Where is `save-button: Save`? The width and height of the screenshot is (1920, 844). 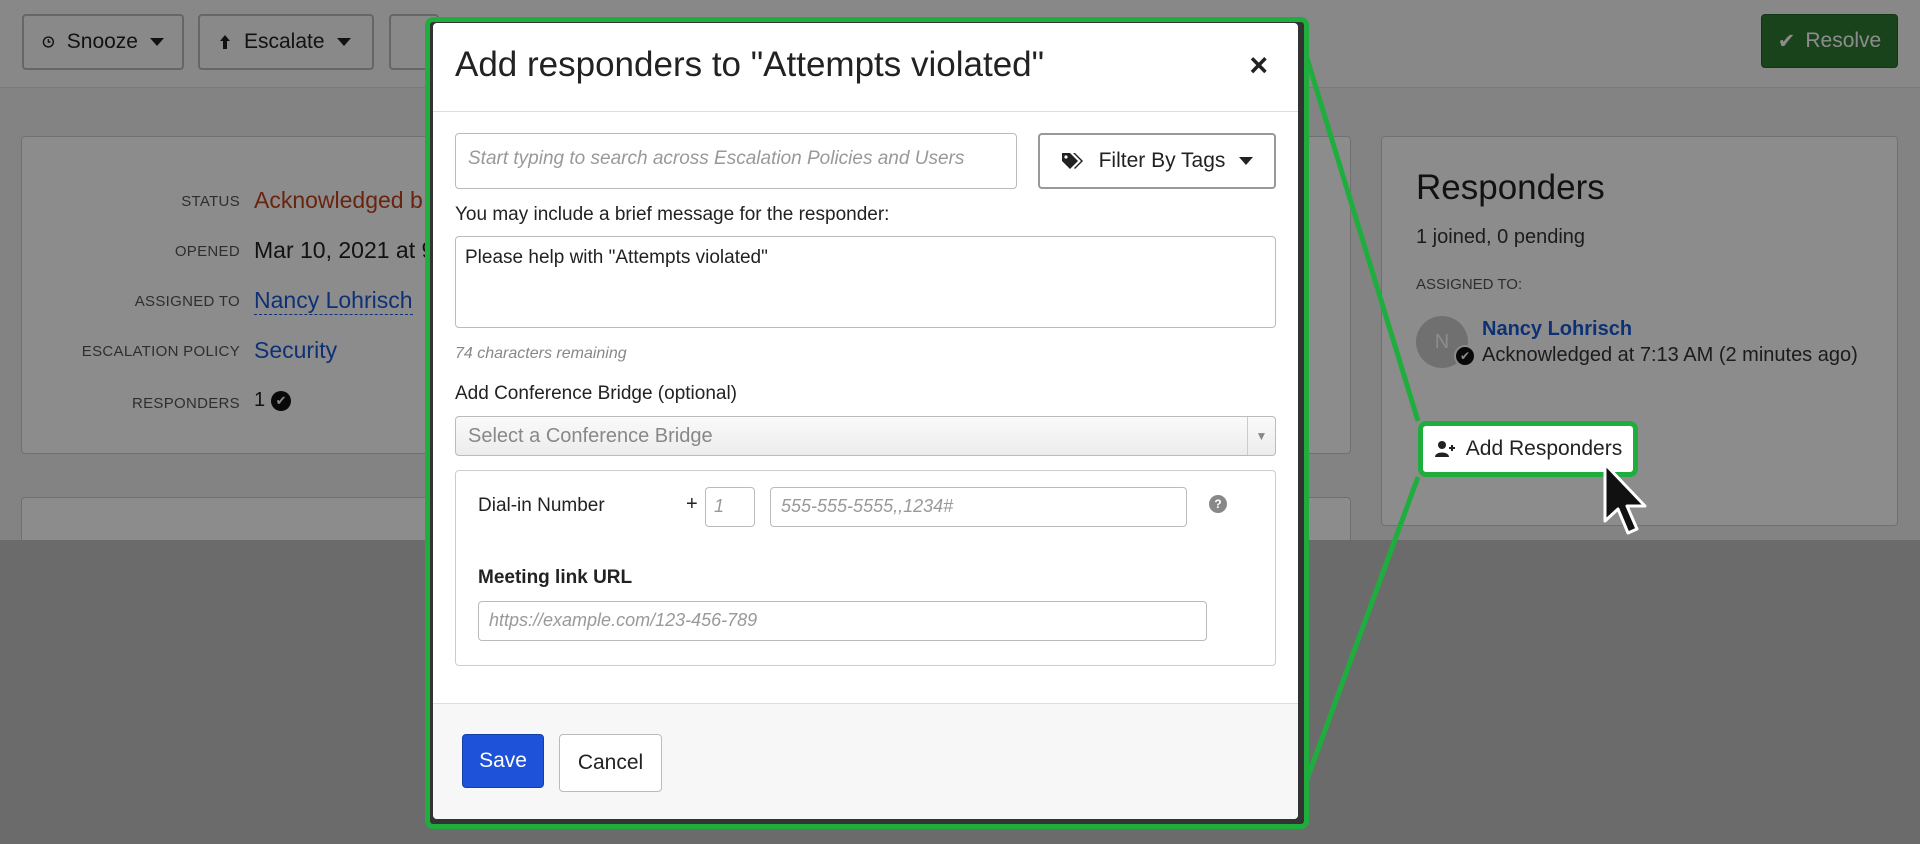 save-button: Save is located at coordinates (503, 761).